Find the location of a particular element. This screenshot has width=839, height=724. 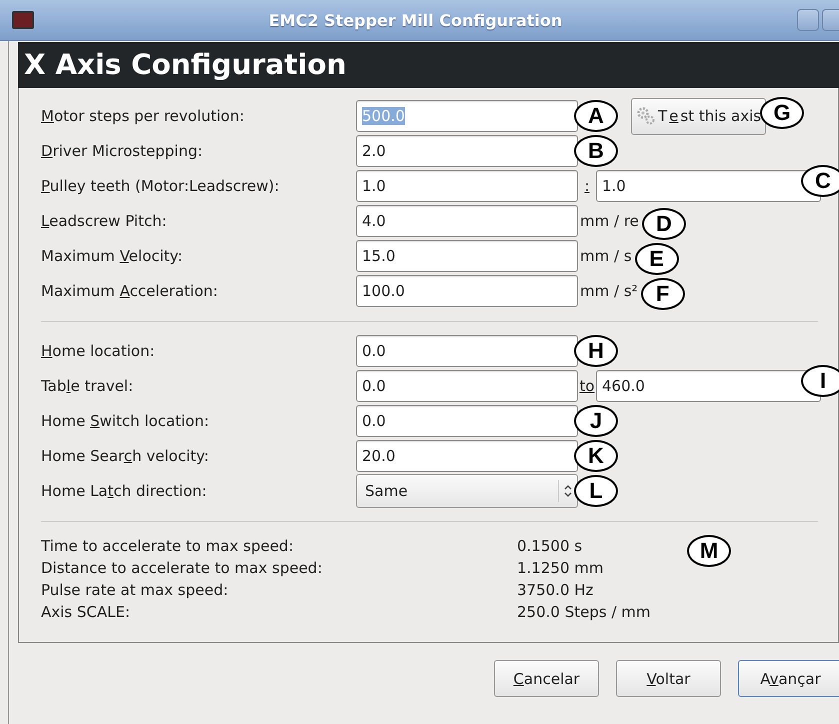

input-field: 4.0 is located at coordinates (467, 221).